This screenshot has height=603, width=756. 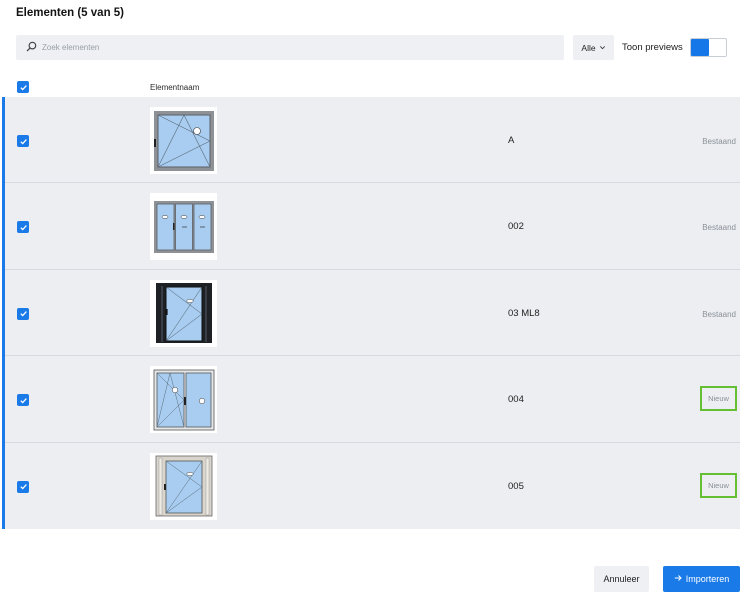 I want to click on element-name: 005, so click(x=516, y=486).